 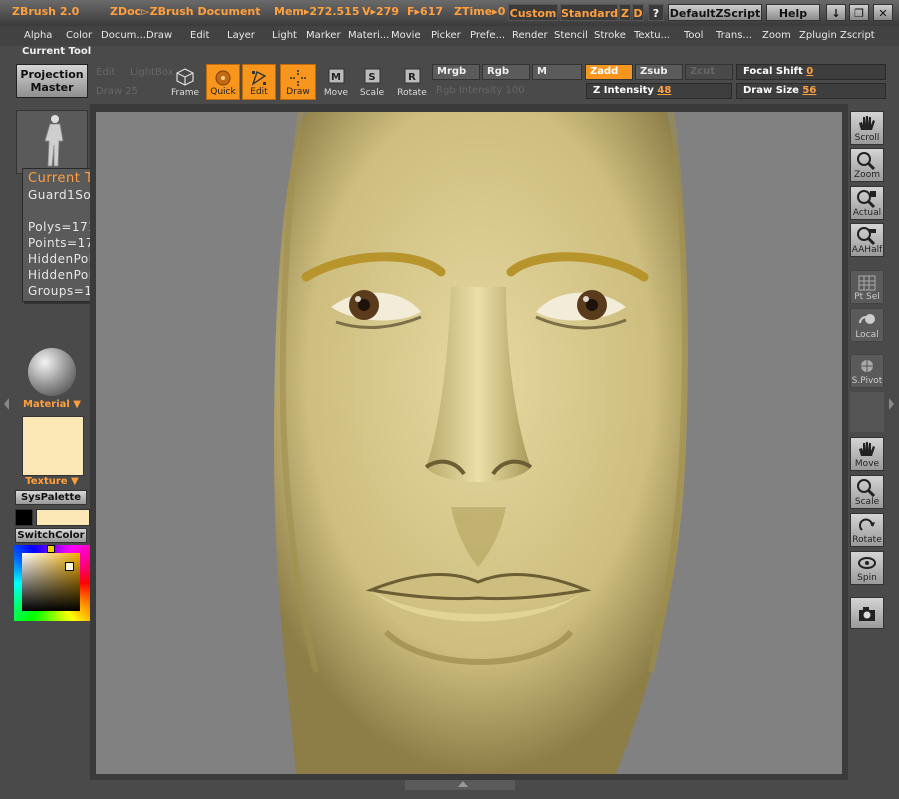 What do you see at coordinates (867, 613) in the screenshot?
I see `snapshot-button` at bounding box center [867, 613].